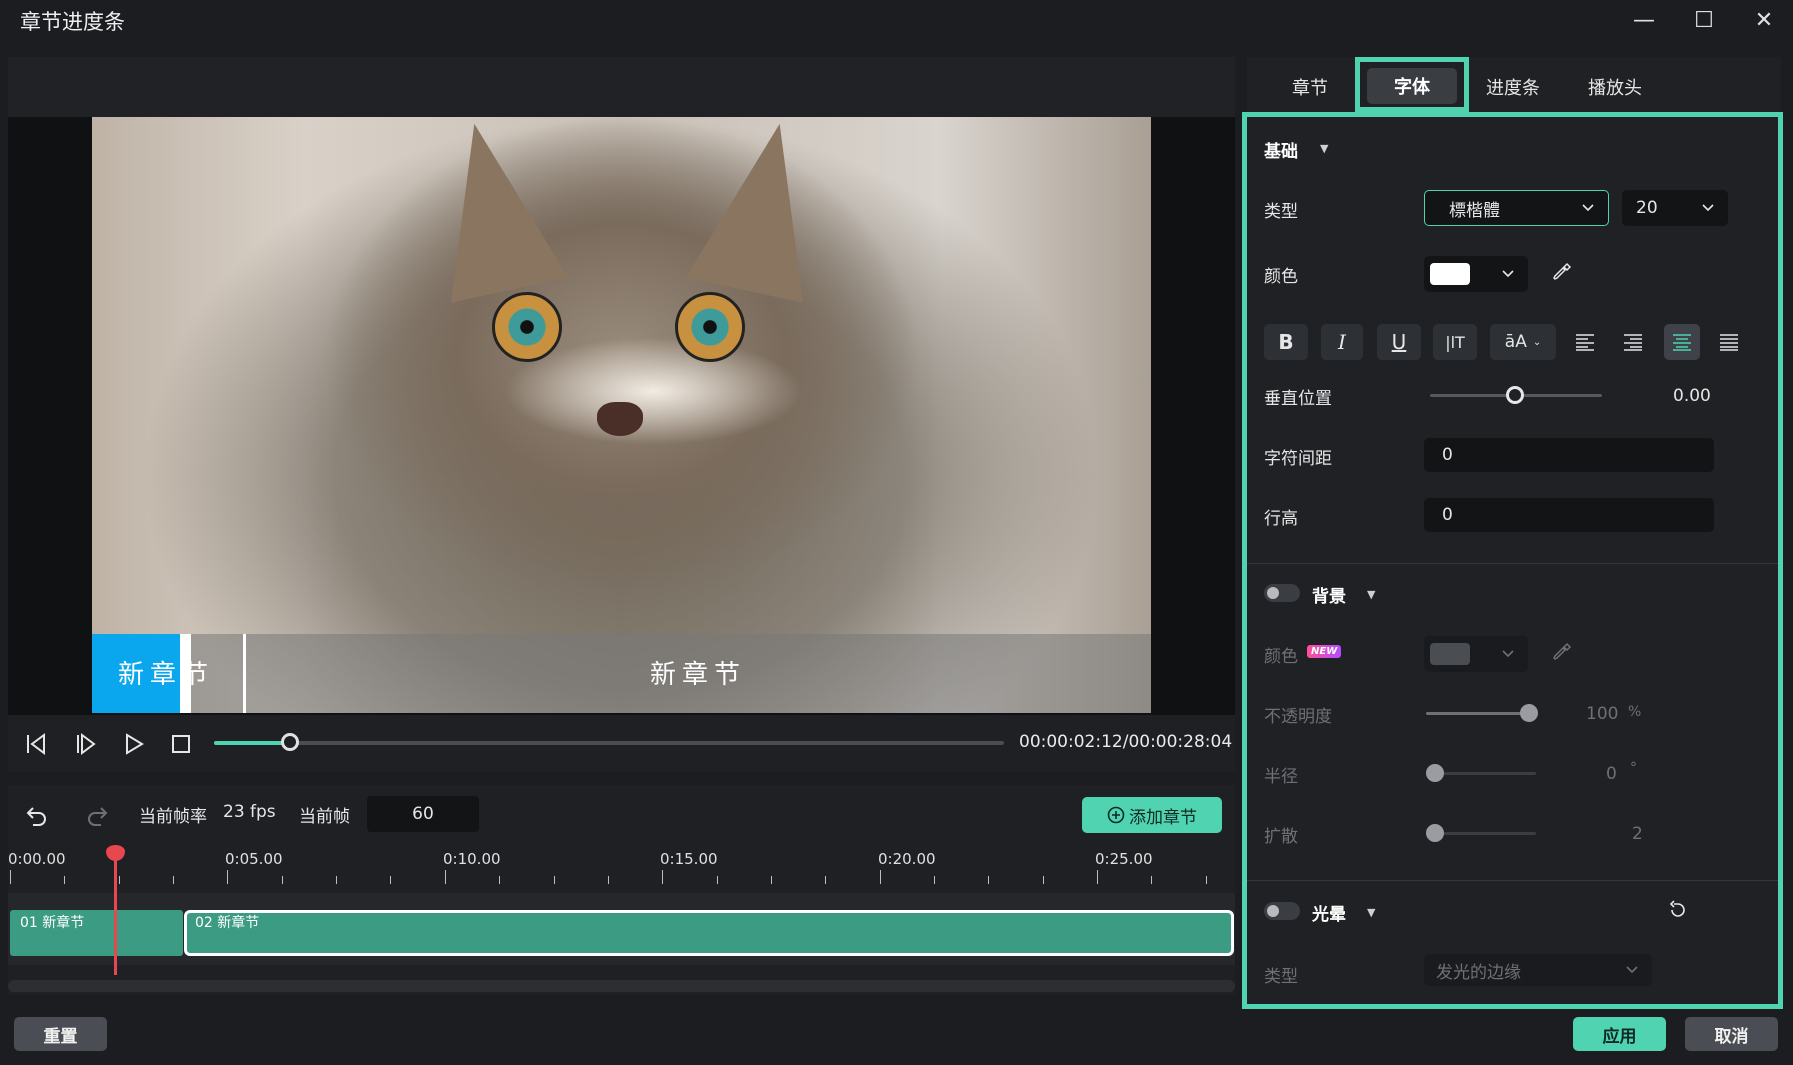 This screenshot has height=1065, width=1793. What do you see at coordinates (1516, 208) in the screenshot?
I see `font-family-select: 標楷體` at bounding box center [1516, 208].